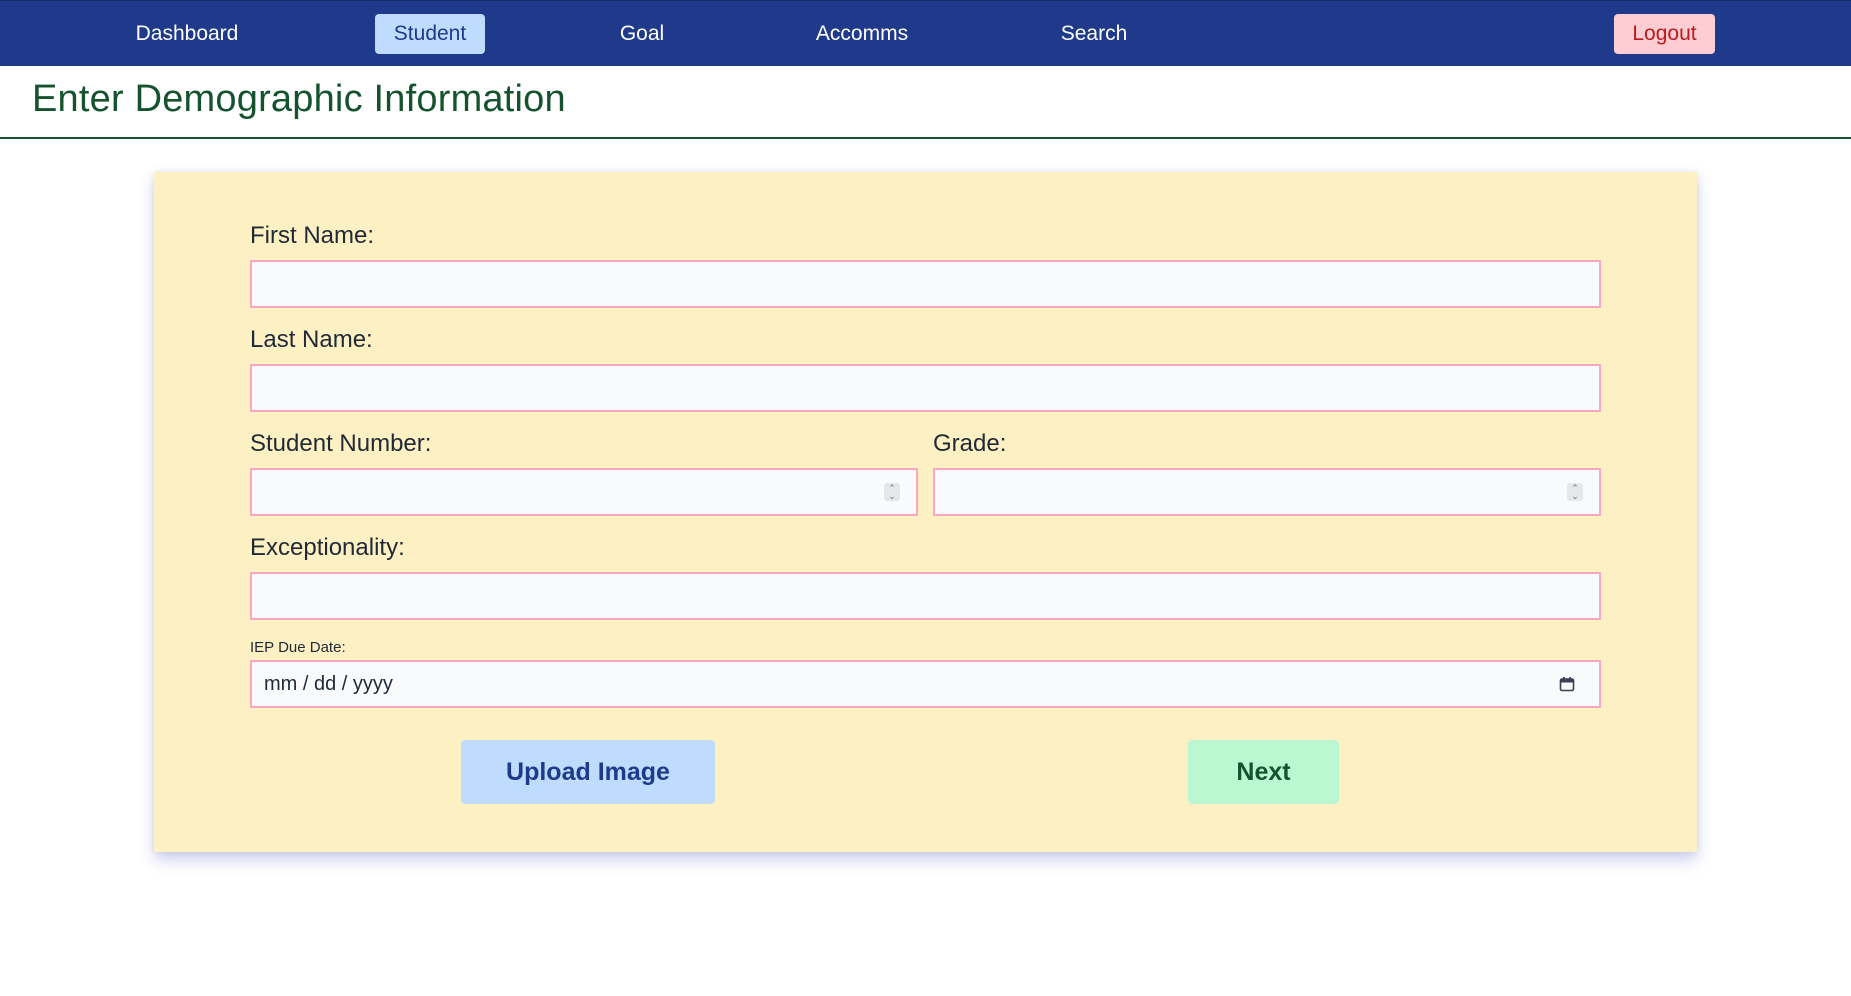 The image size is (1851, 996). What do you see at coordinates (584, 492) in the screenshot?
I see `student-number-input: ⌃ ⌄` at bounding box center [584, 492].